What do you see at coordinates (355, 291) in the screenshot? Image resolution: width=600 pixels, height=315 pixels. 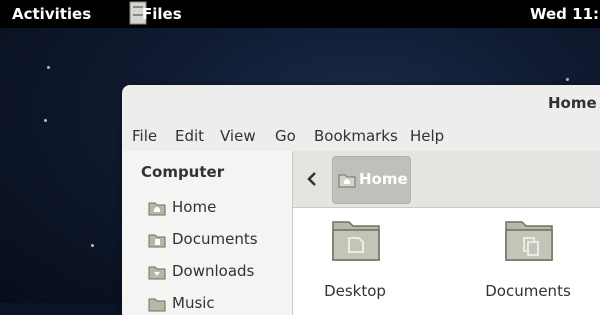 I see `file-name: Desktop` at bounding box center [355, 291].